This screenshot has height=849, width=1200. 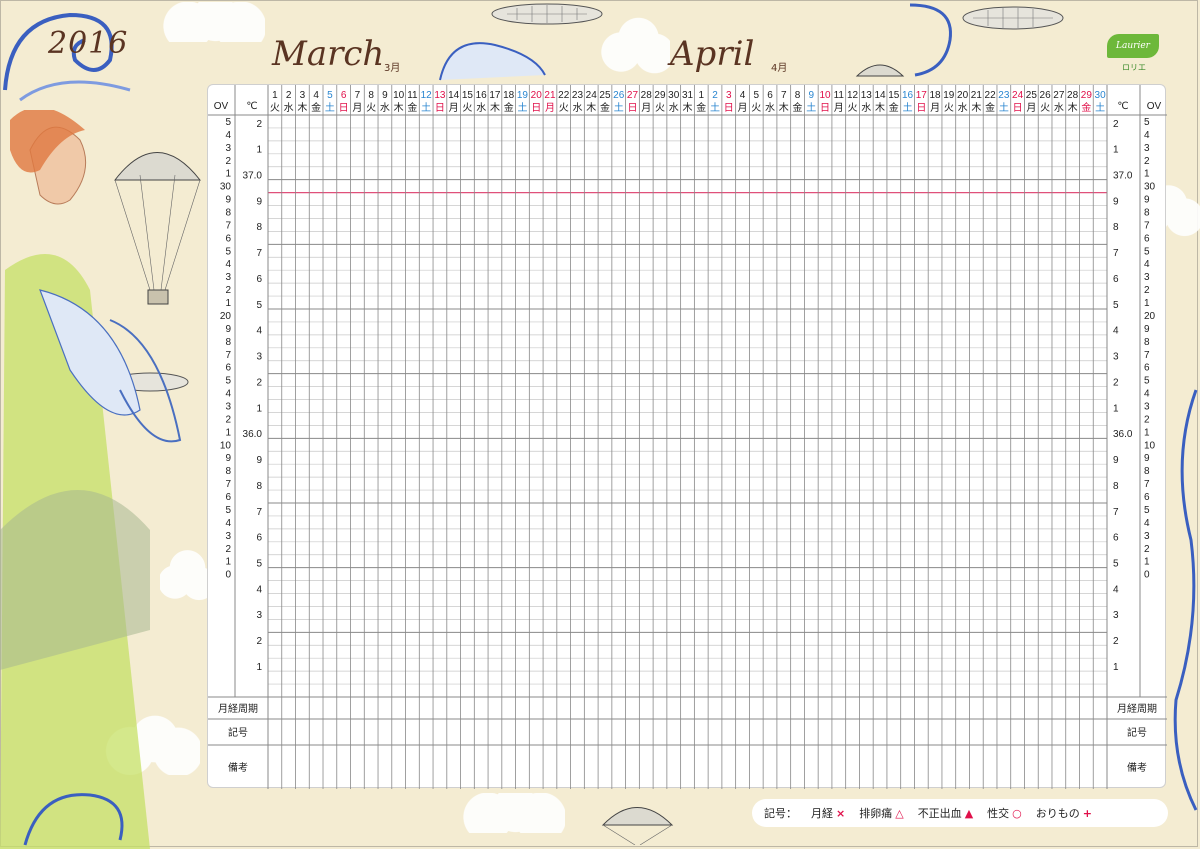 What do you see at coordinates (259, 124) in the screenshot?
I see `temp-label-left: 2` at bounding box center [259, 124].